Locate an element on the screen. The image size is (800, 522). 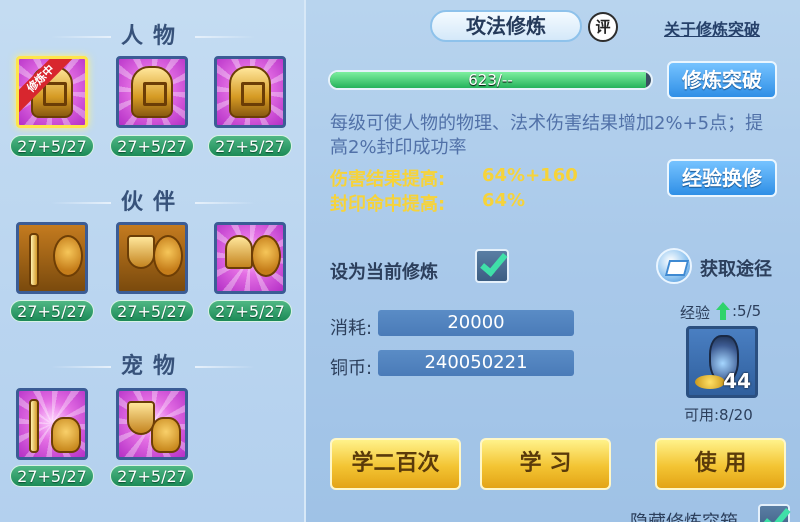
set-current-label: 设为当前修炼 is located at coordinates (384, 272).